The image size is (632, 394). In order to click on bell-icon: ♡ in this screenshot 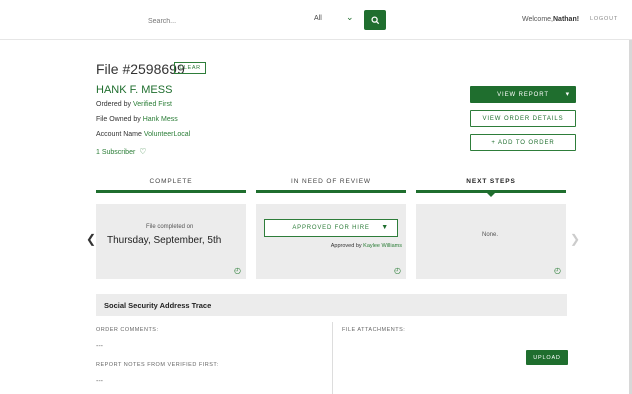, I will do `click(142, 151)`.